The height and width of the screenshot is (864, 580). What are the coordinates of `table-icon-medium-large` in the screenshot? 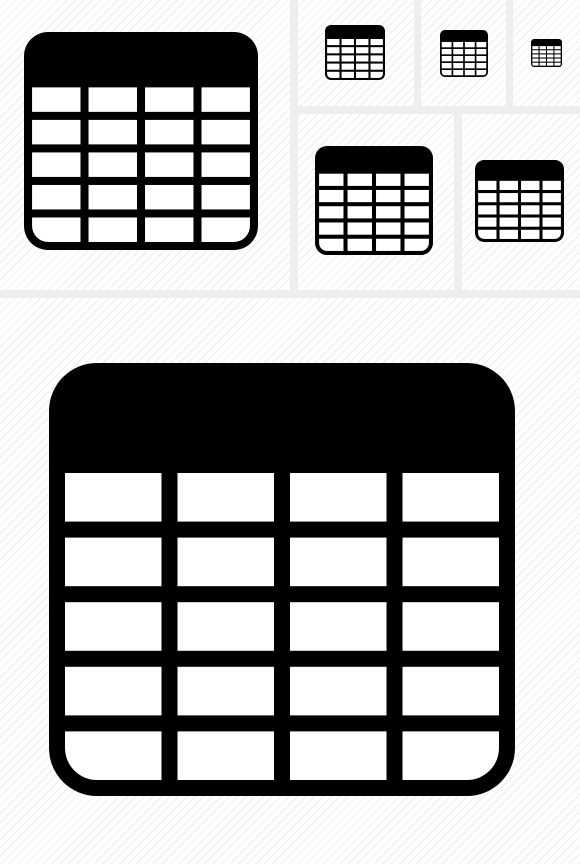 It's located at (374, 200).